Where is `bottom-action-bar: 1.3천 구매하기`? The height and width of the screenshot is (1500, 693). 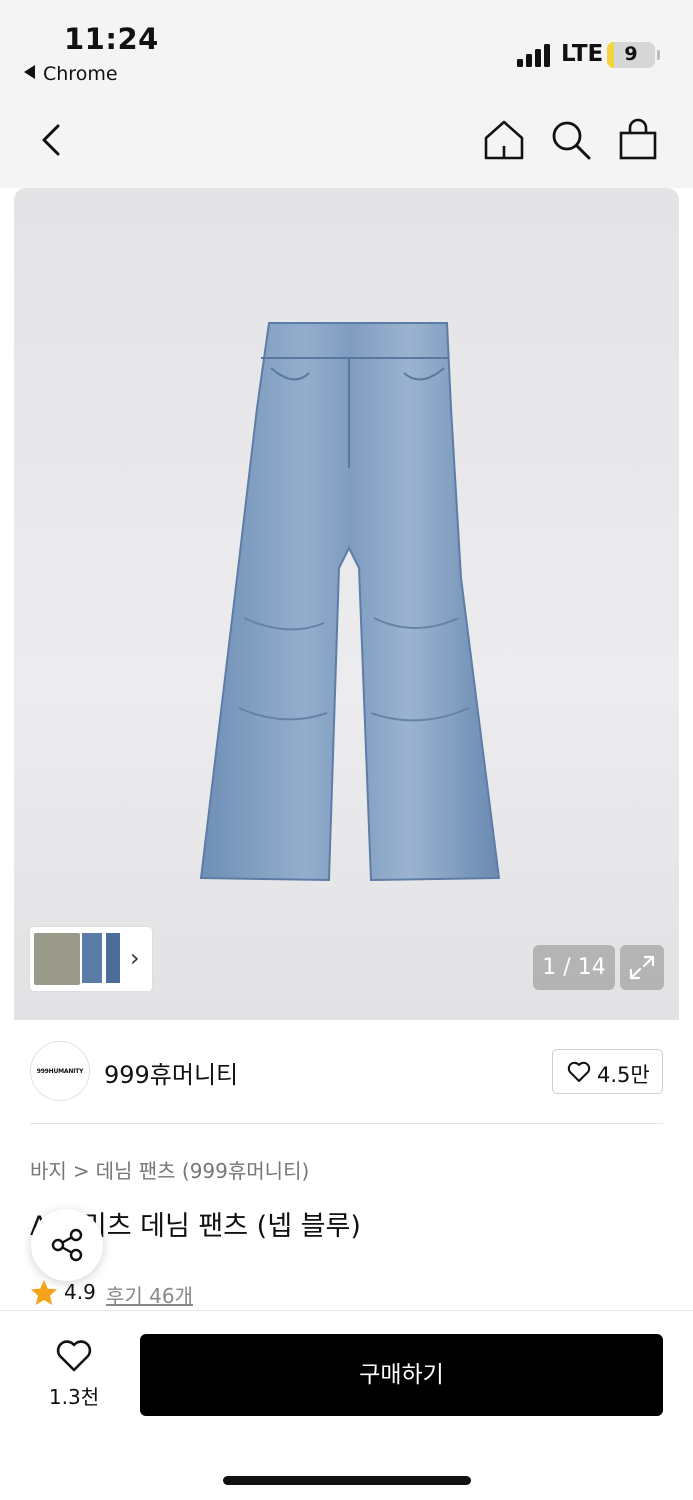
bottom-action-bar: 1.3천 구매하기 is located at coordinates (346, 1405).